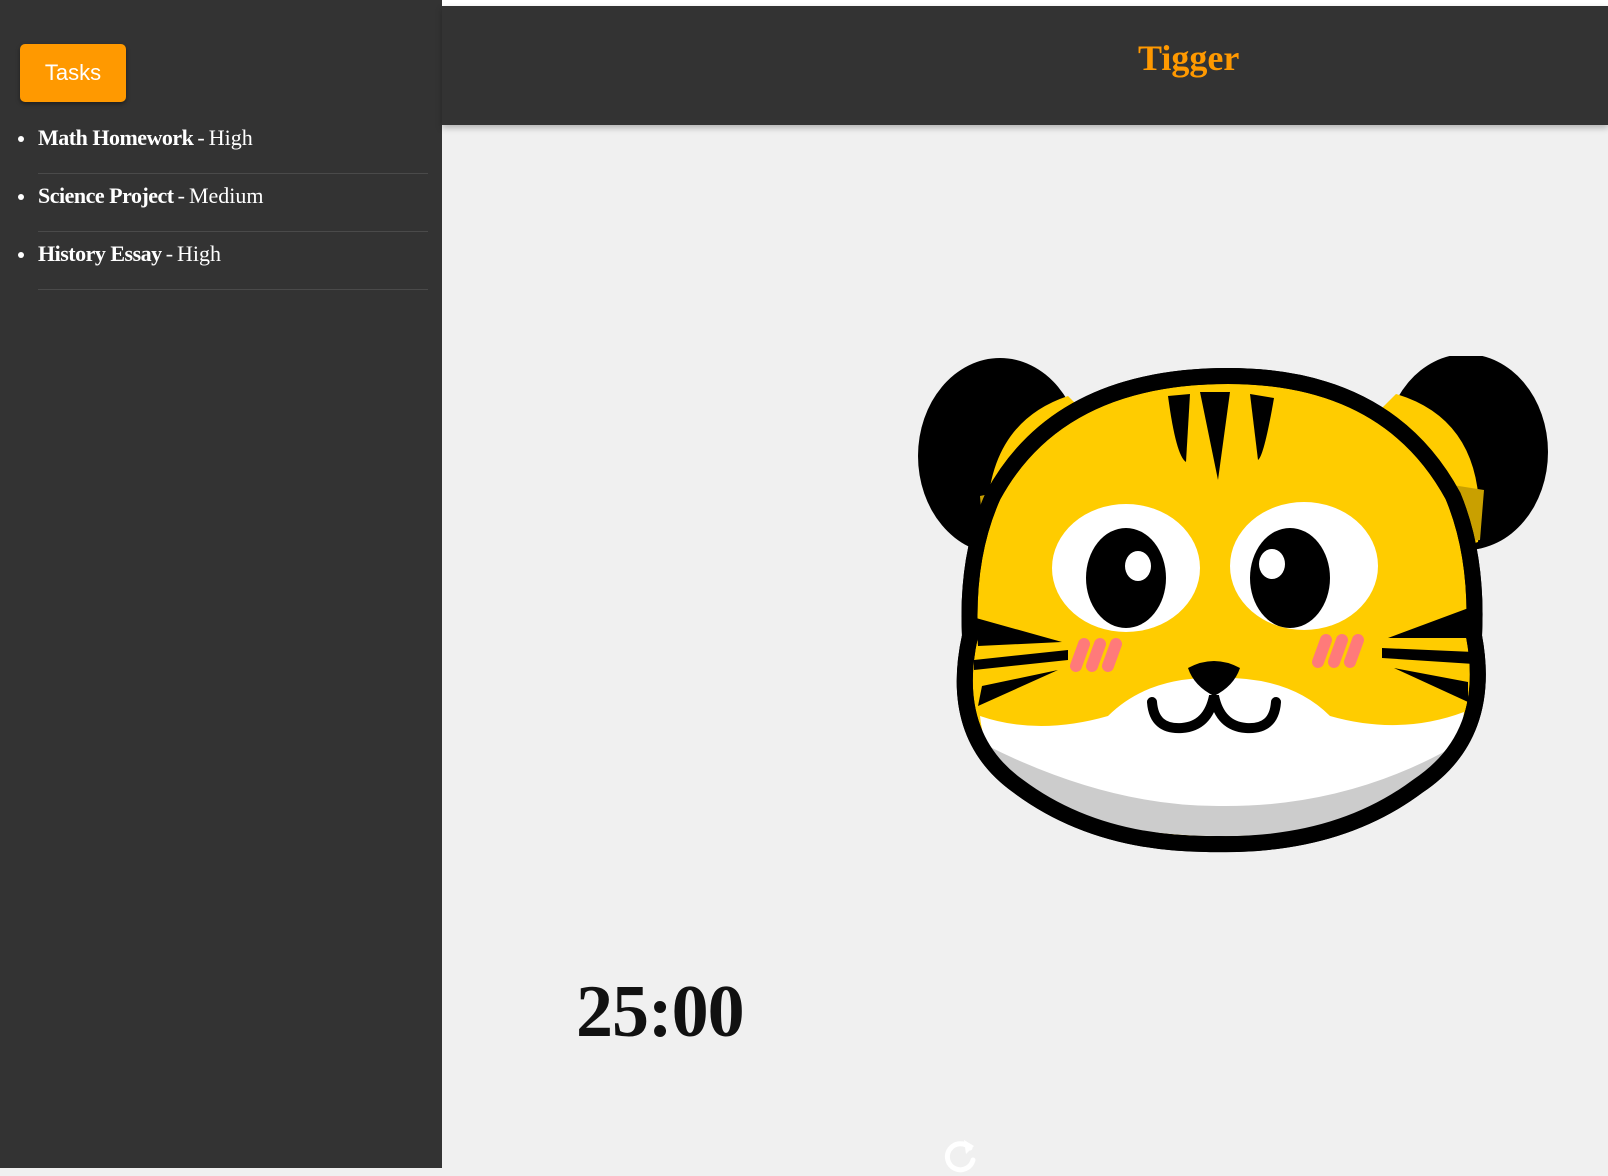 The height and width of the screenshot is (1176, 1608). Describe the element at coordinates (116, 137) in the screenshot. I see `task-name: Math Homework` at that location.